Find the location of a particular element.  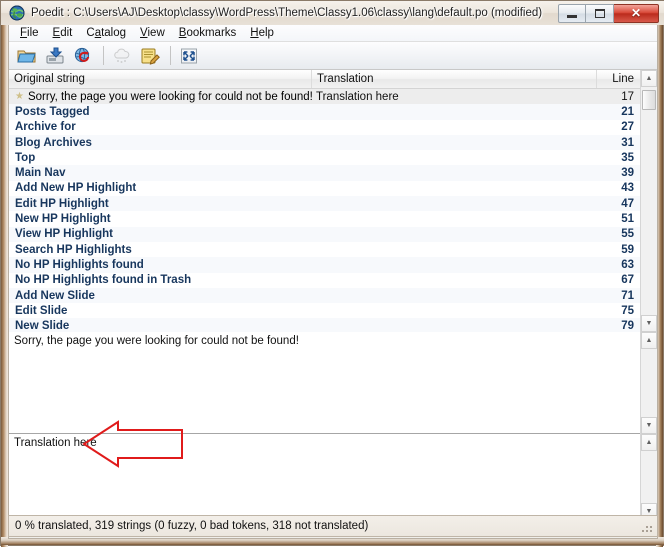

table-row: Edit HP Highlight 47 is located at coordinates (325, 204).